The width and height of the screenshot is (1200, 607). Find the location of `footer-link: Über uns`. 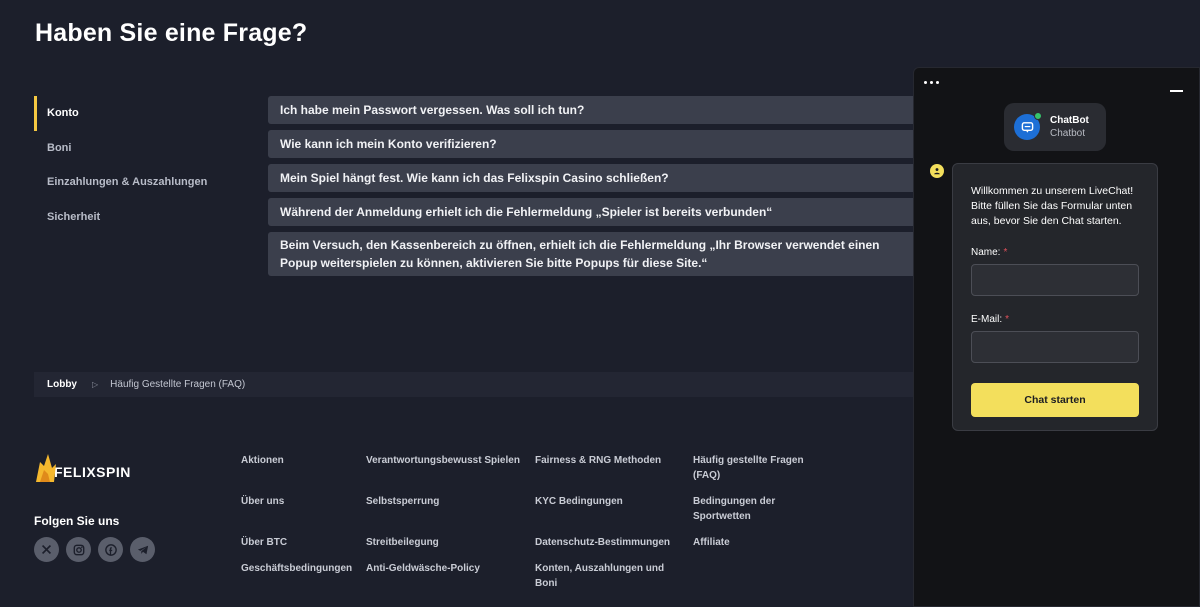

footer-link: Über uns is located at coordinates (262, 501).